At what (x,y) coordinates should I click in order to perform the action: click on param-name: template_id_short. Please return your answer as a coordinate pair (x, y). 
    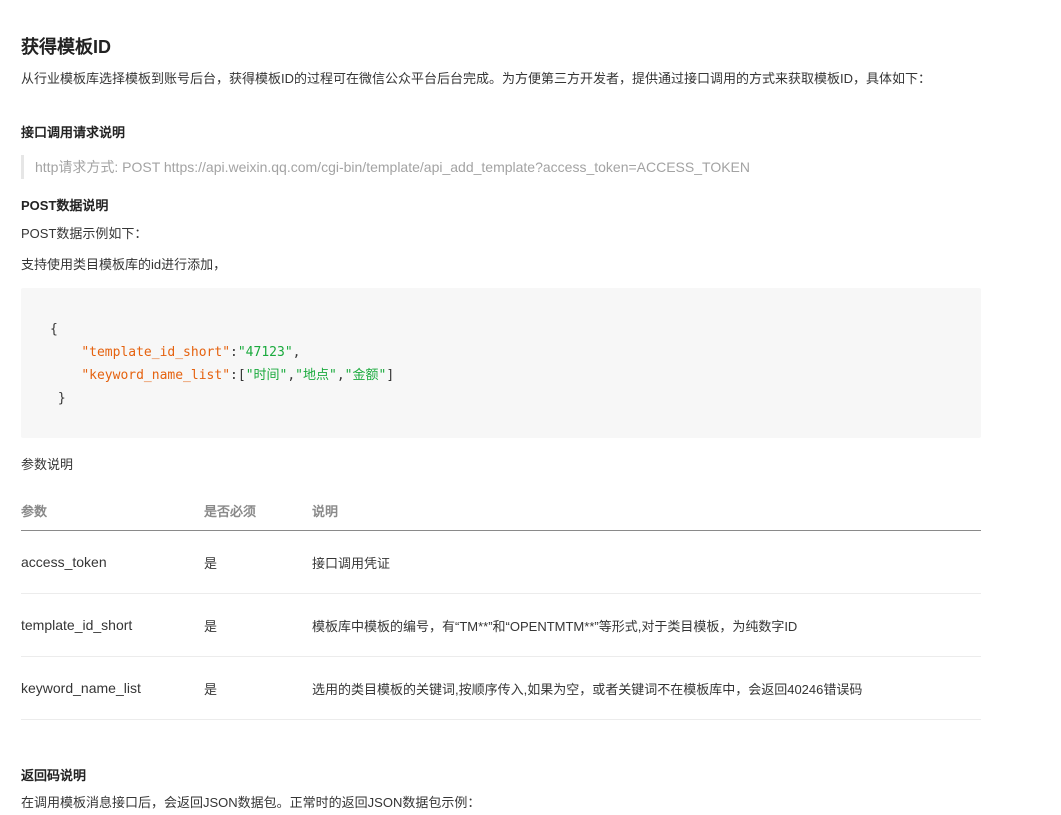
    Looking at the image, I should click on (112, 625).